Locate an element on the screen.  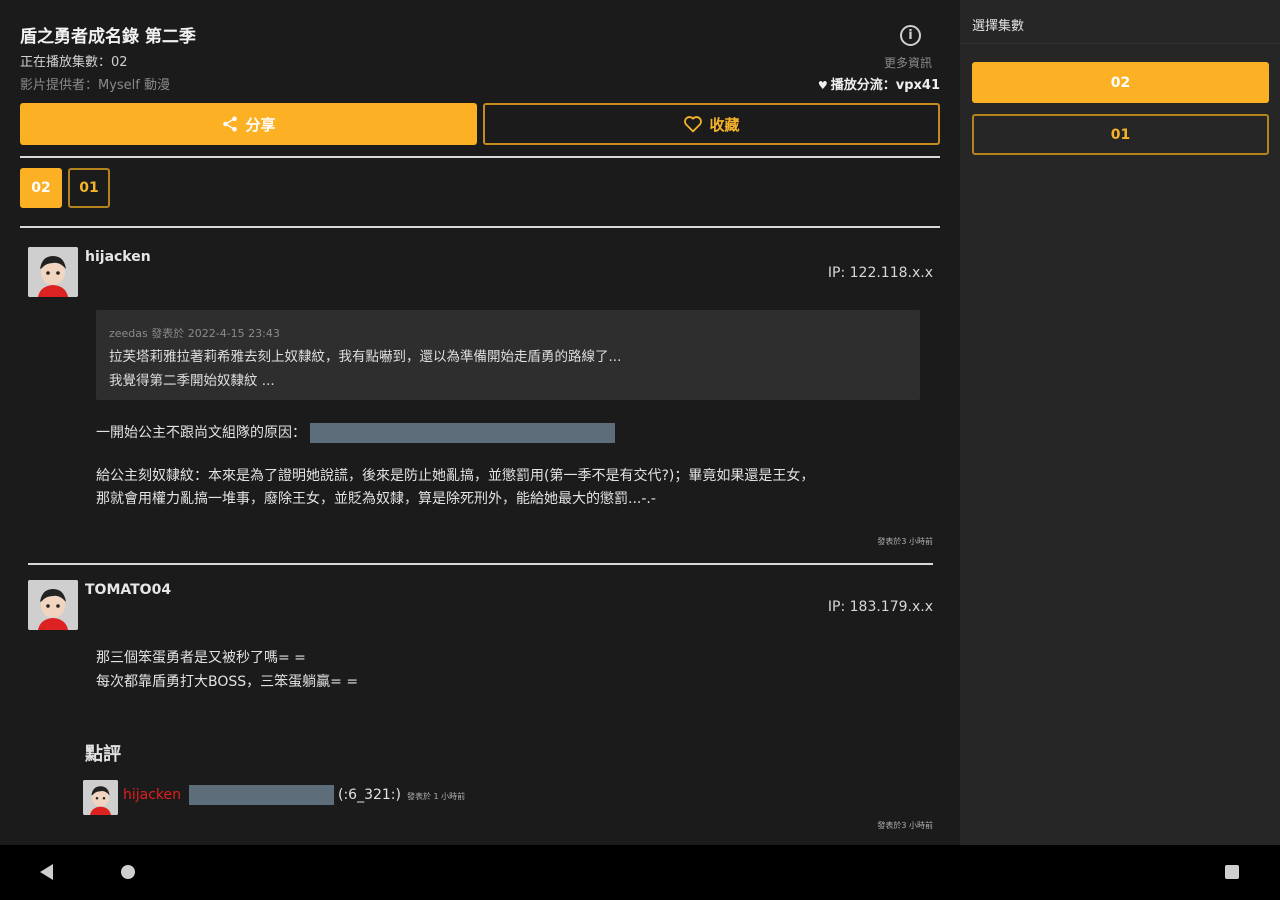
info-icon: i is located at coordinates (910, 35).